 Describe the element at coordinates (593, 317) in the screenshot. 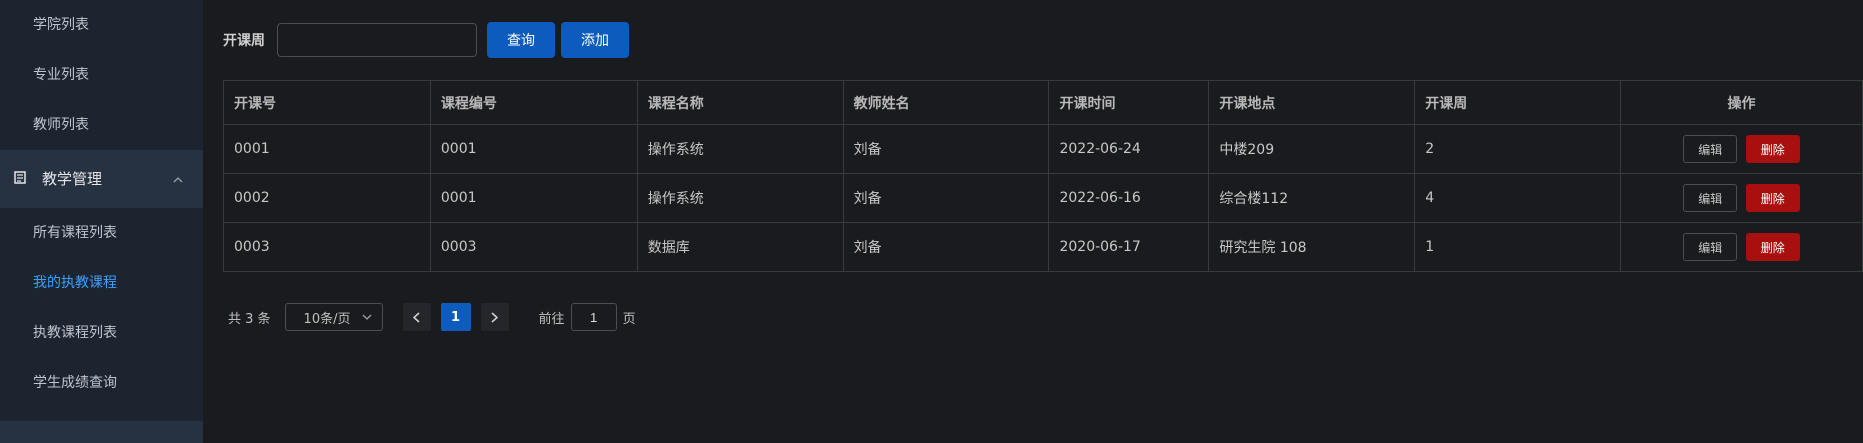

I see `goto-page-input` at that location.